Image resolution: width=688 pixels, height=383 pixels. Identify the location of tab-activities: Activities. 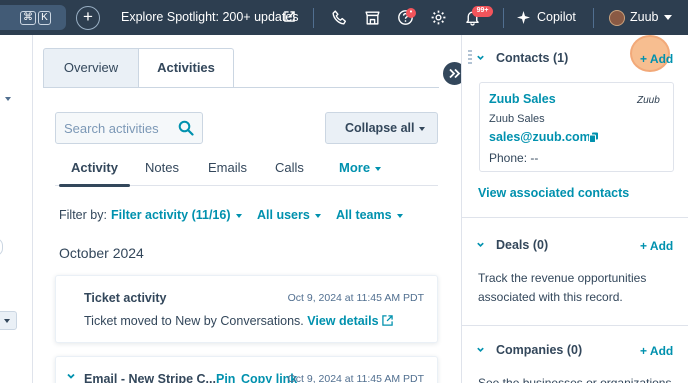
(186, 68).